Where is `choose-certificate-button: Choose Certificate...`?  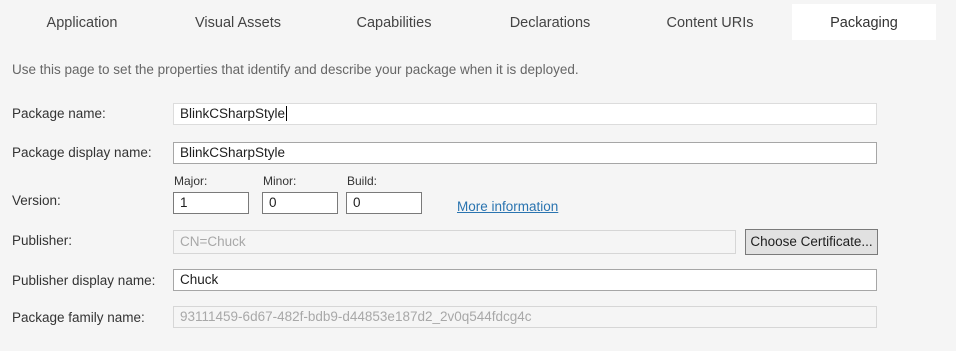
choose-certificate-button: Choose Certificate... is located at coordinates (811, 242).